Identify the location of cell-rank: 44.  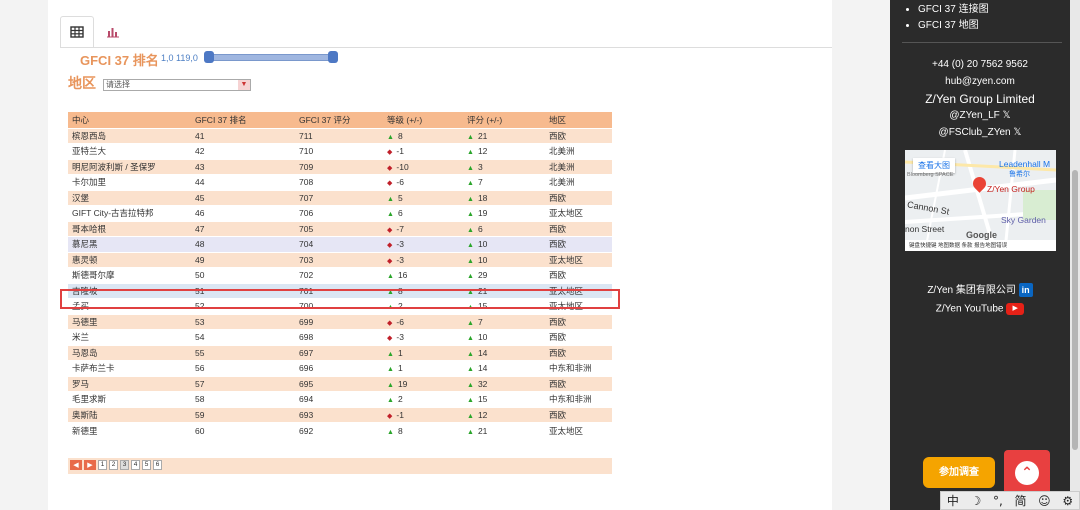
(243, 182).